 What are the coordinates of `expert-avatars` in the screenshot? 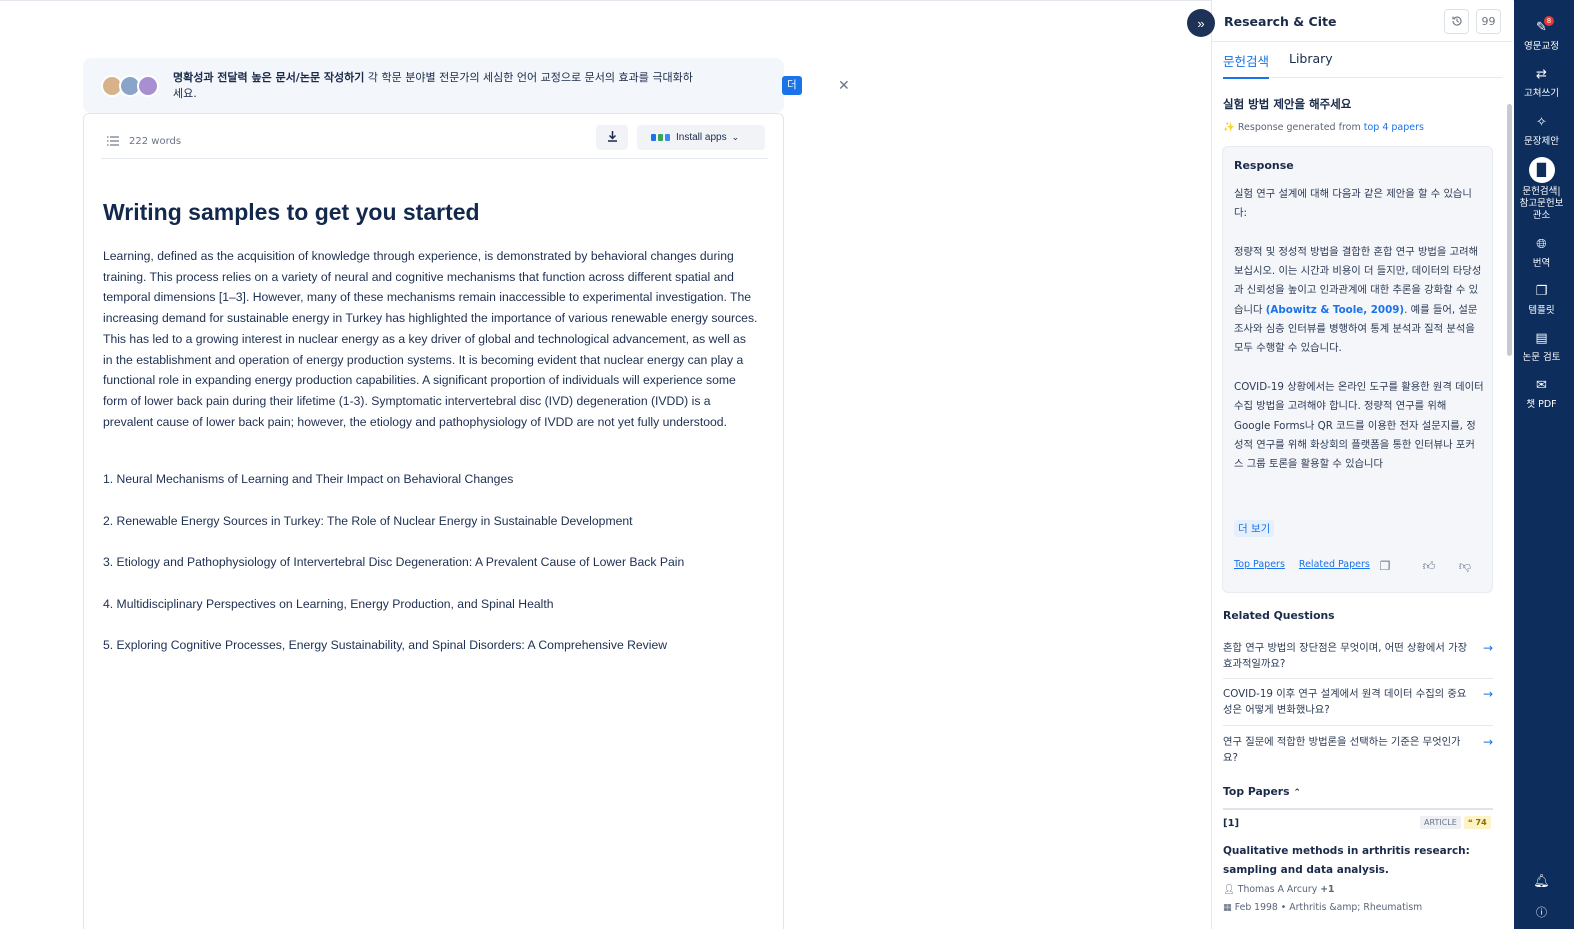 It's located at (133, 85).